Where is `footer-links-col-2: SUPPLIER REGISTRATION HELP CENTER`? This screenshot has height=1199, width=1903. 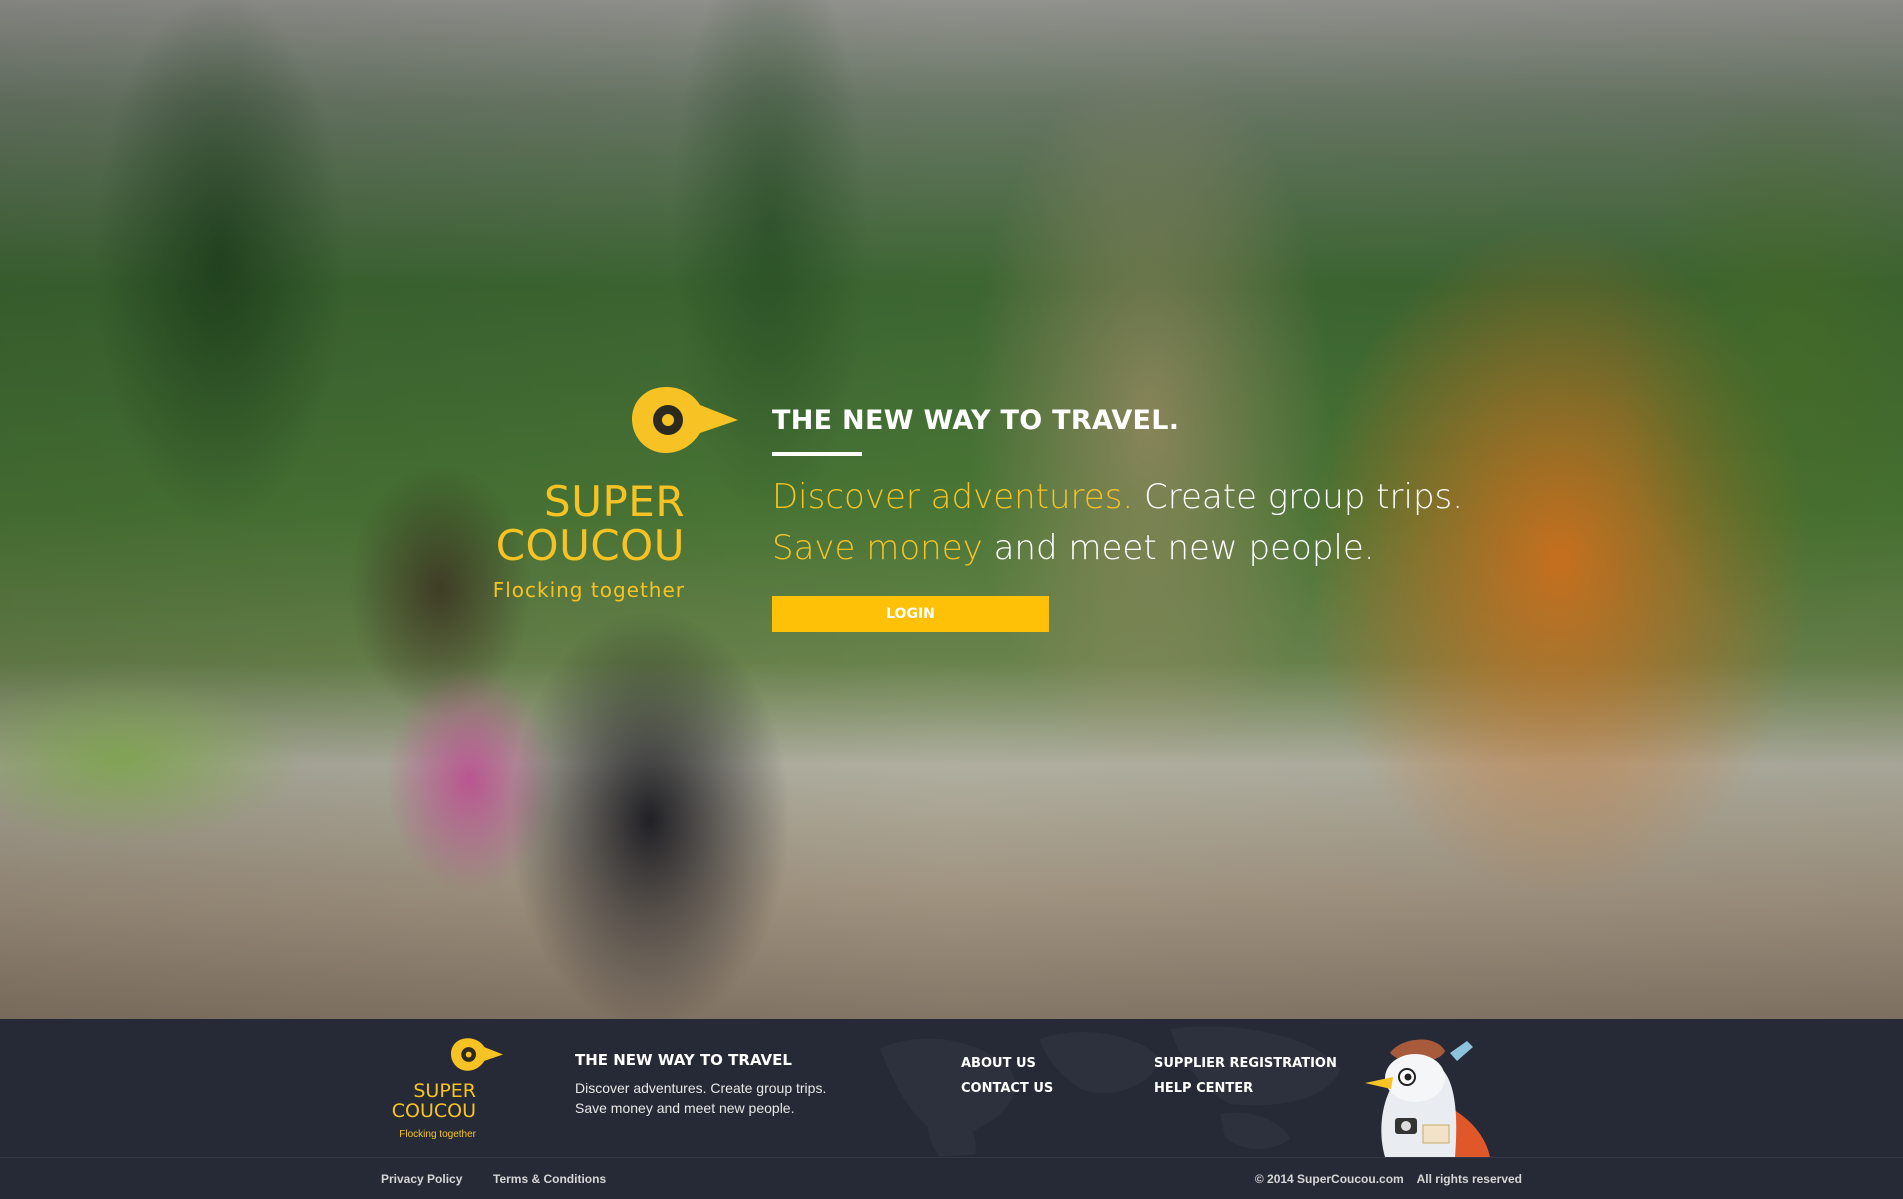 footer-links-col-2: SUPPLIER REGISTRATION HELP CENTER is located at coordinates (1245, 1076).